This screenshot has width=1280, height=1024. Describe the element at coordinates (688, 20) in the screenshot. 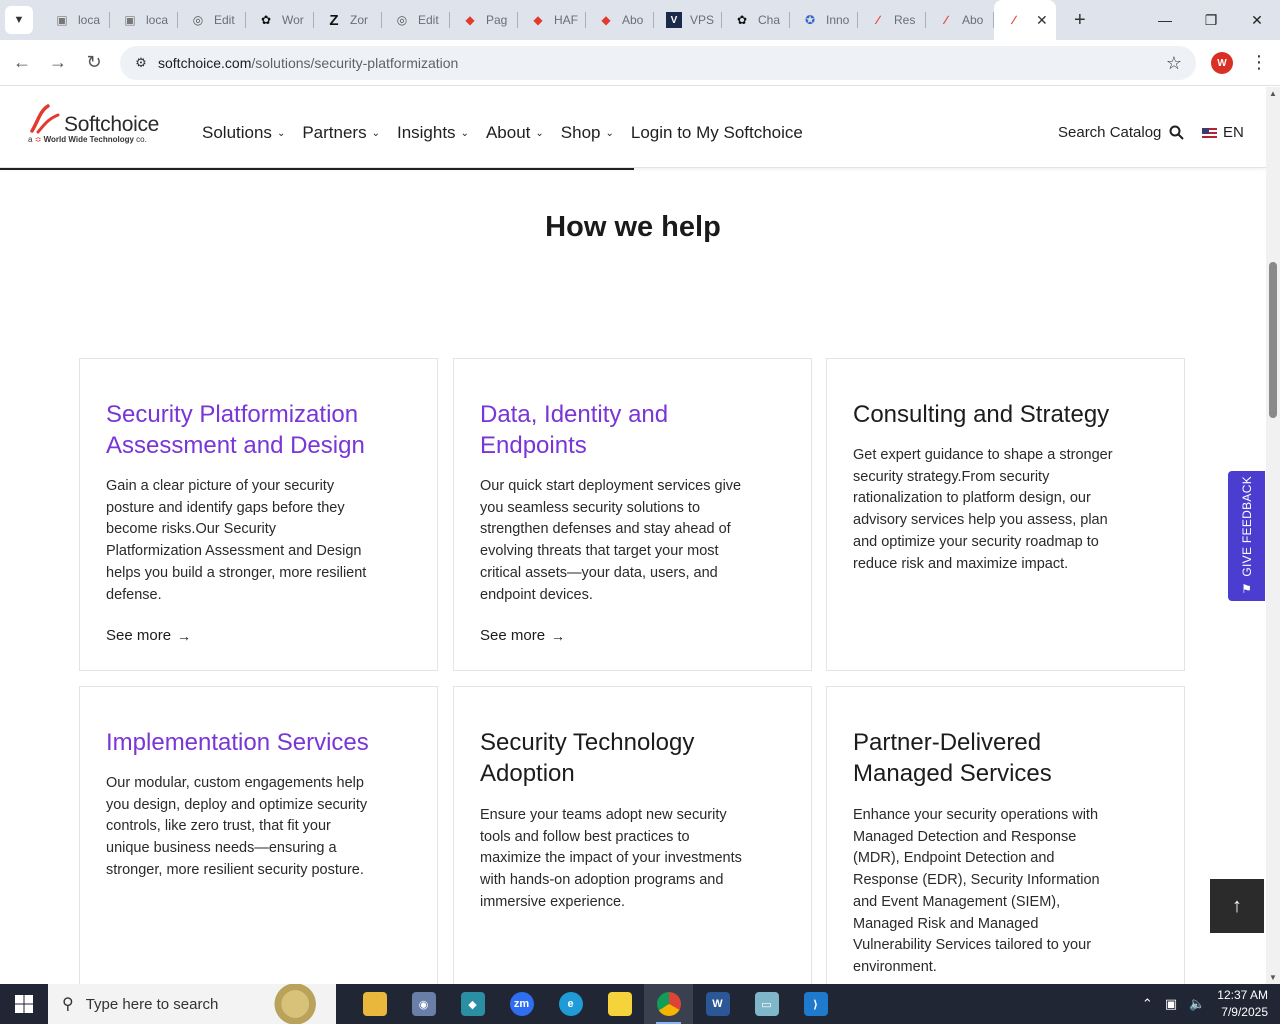

I see `browser-tab: V VPS` at that location.